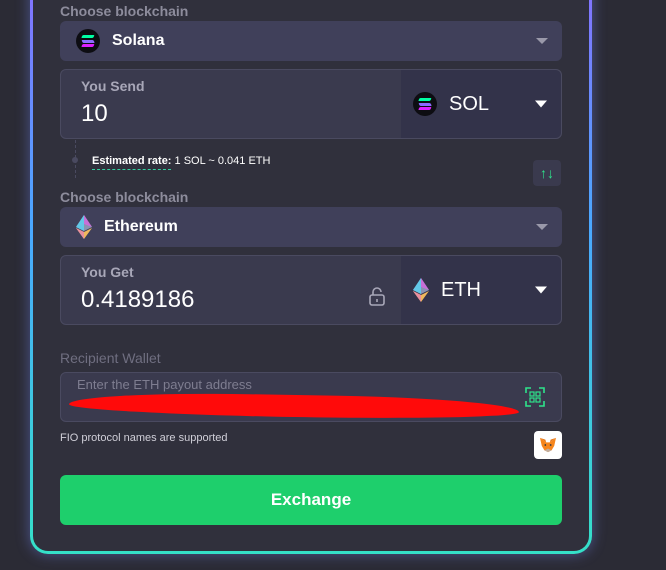 The width and height of the screenshot is (666, 570). Describe the element at coordinates (461, 289) in the screenshot. I see `receive-ticker: ETH` at that location.